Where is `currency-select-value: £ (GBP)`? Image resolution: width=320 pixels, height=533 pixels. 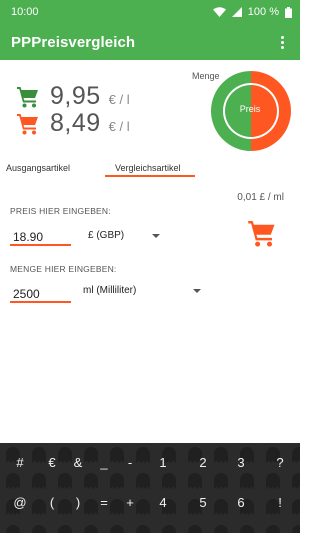
currency-select-value: £ (GBP) is located at coordinates (106, 235).